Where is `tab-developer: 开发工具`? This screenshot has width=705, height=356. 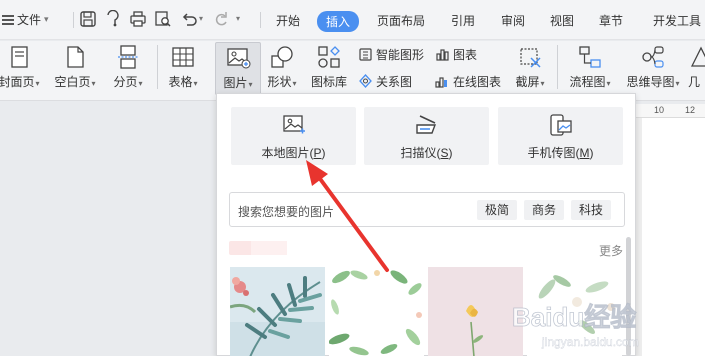 tab-developer: 开发工具 is located at coordinates (677, 20).